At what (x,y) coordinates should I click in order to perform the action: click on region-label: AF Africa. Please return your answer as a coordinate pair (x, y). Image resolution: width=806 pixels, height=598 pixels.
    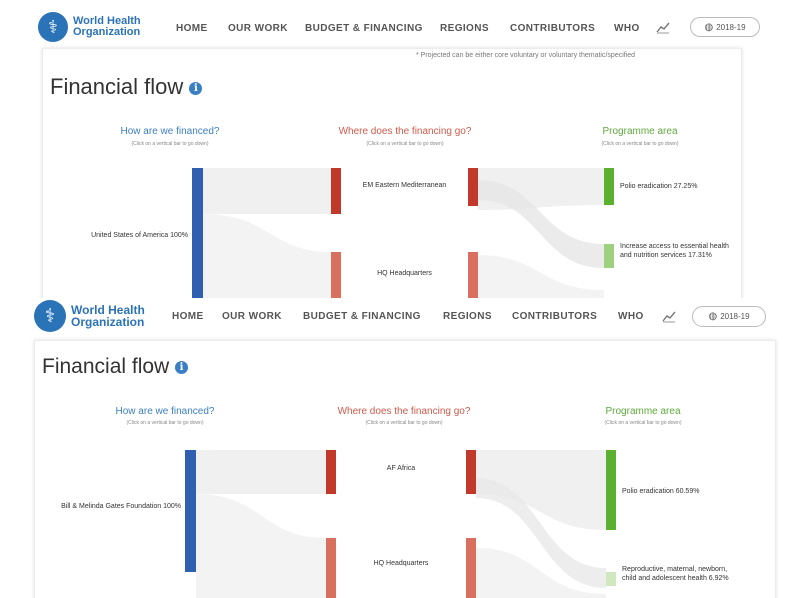
    Looking at the image, I should click on (401, 468).